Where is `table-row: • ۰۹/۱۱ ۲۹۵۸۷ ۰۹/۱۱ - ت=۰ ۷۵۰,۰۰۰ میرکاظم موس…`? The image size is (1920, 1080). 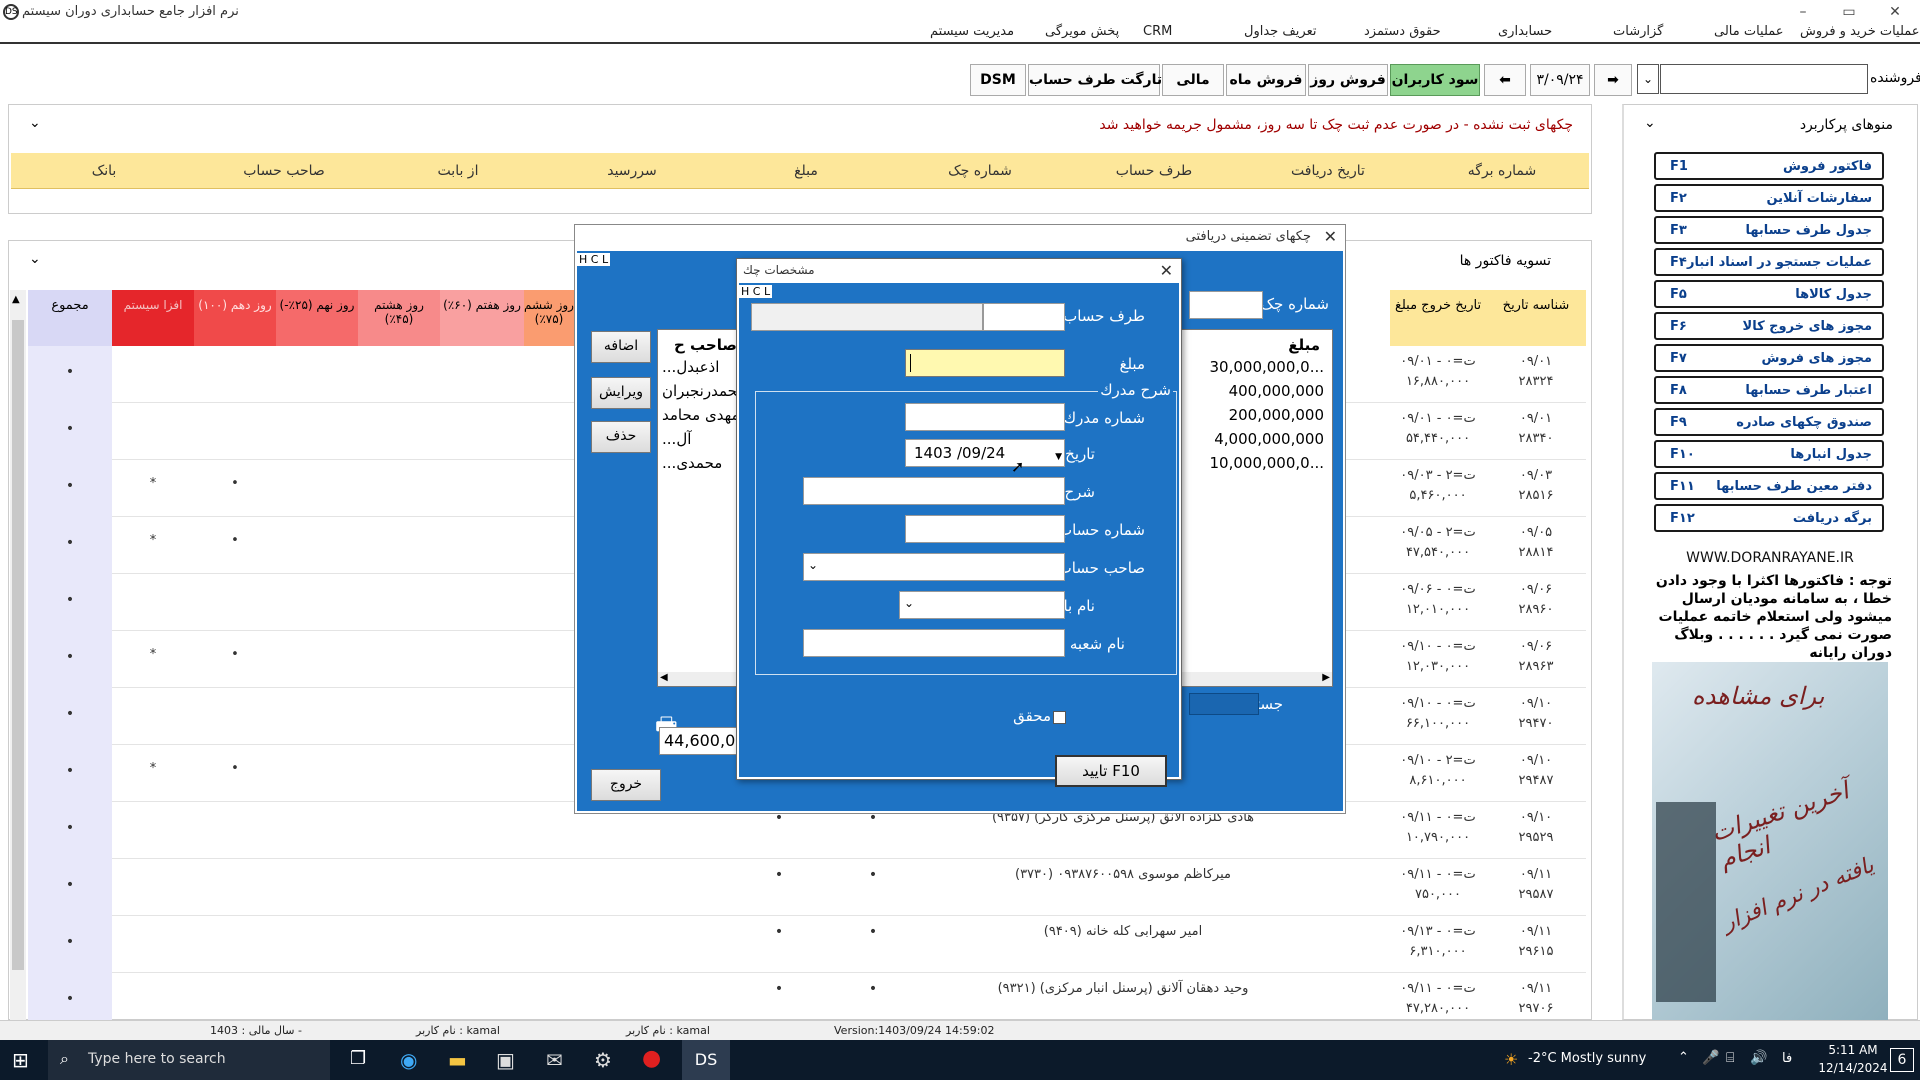 table-row: • ۰۹/۱۱ ۲۹۵۸۷ ۰۹/۱۱ - ت=۰ ۷۵۰,۰۰۰ میرکاظم موس… is located at coordinates (807, 887).